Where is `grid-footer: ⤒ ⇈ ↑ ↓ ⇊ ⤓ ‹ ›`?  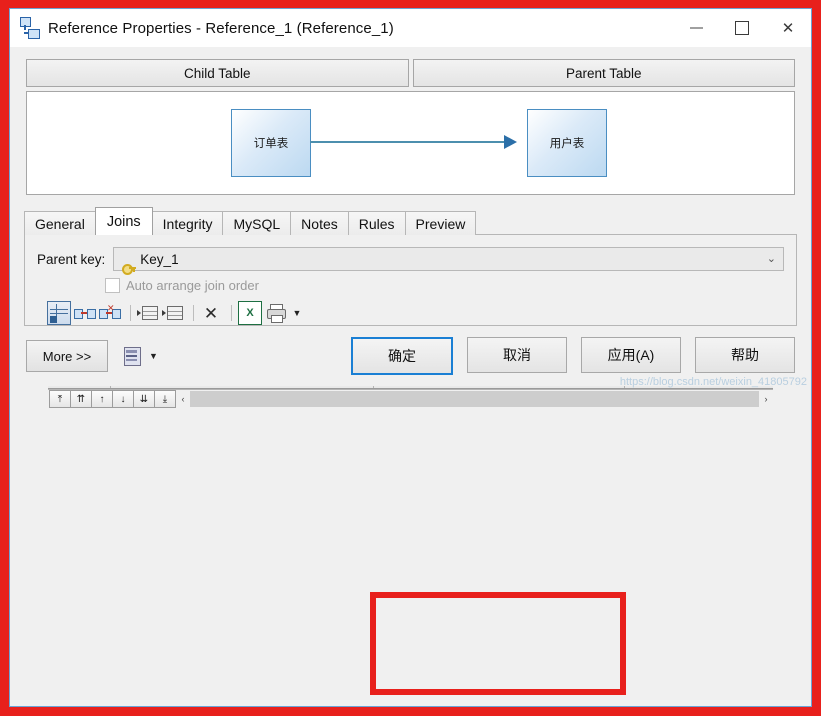 grid-footer: ⤒ ⇈ ↑ ↓ ⇊ ⤓ ‹ › is located at coordinates (410, 398).